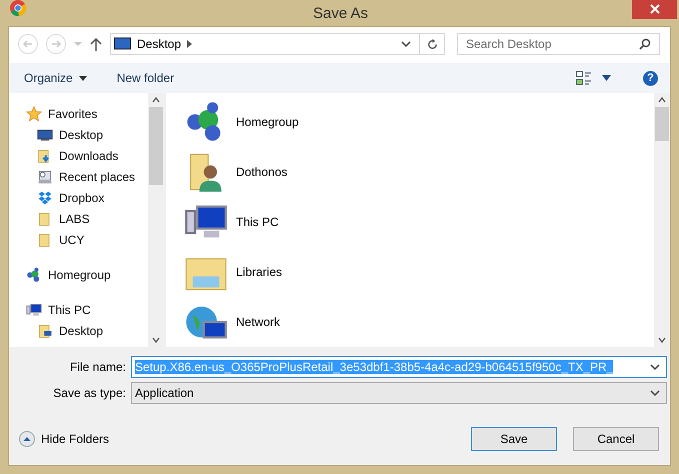 Image resolution: width=679 pixels, height=474 pixels. I want to click on browser-logo-icon, so click(18, 8).